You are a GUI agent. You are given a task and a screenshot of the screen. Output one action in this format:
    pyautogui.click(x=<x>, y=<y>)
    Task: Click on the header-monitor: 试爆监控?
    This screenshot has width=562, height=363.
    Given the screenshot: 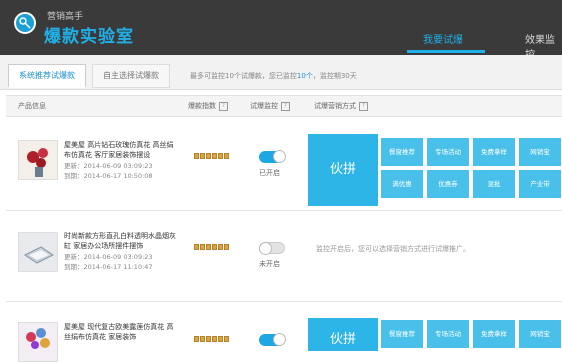 What is the action you would take?
    pyautogui.click(x=270, y=106)
    